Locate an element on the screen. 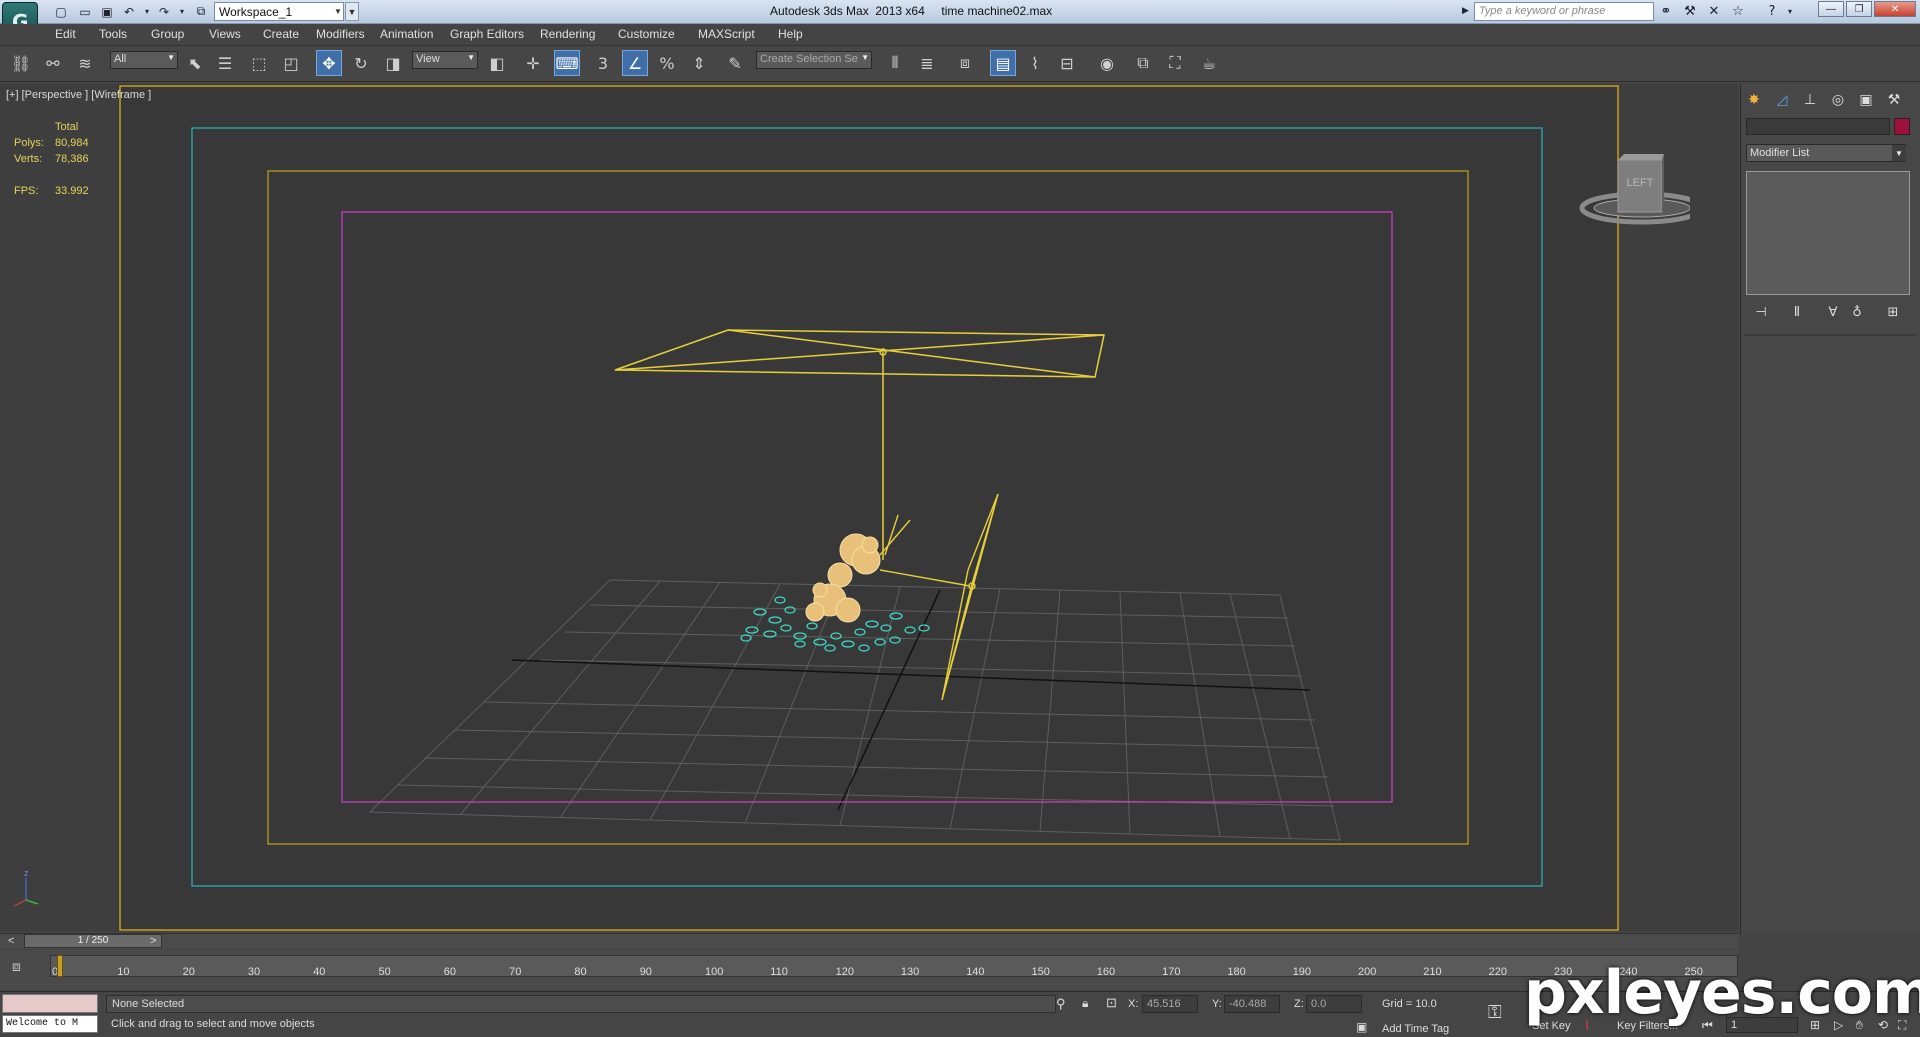  prev-frame-icon: < is located at coordinates (11, 941).